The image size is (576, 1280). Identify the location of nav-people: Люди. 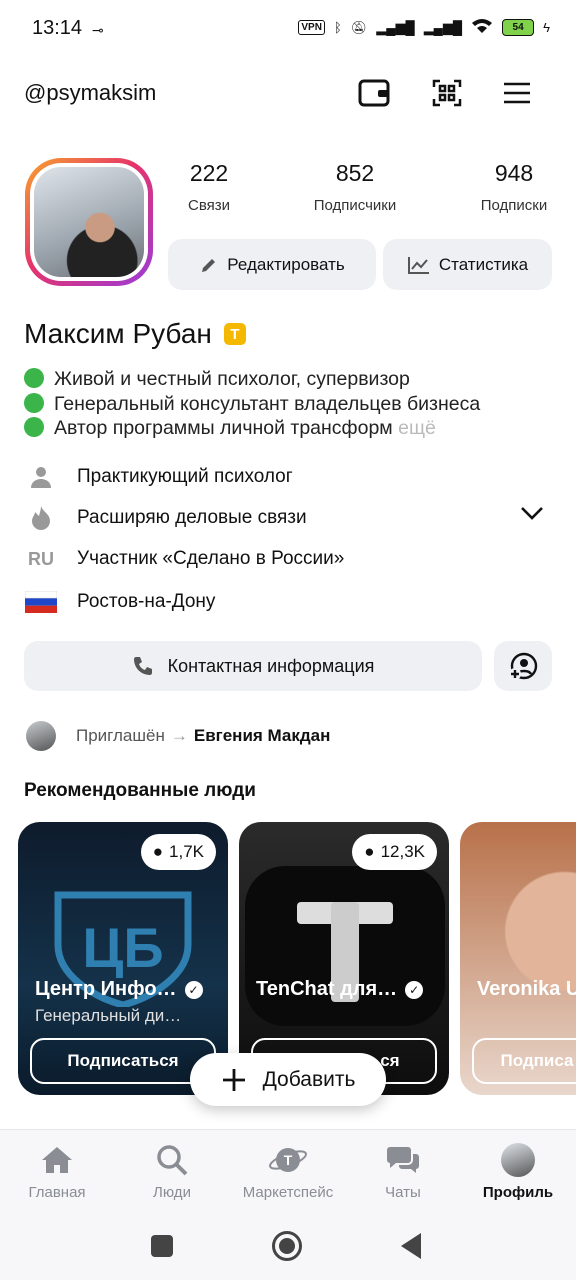
(172, 1171).